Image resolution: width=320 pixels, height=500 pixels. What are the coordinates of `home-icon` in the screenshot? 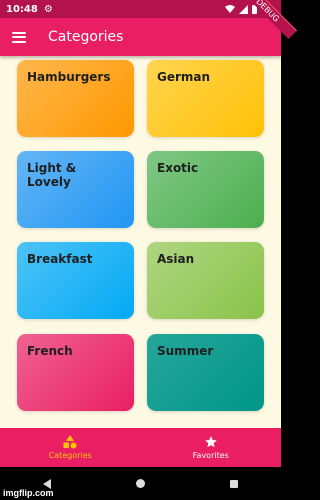 It's located at (140, 483).